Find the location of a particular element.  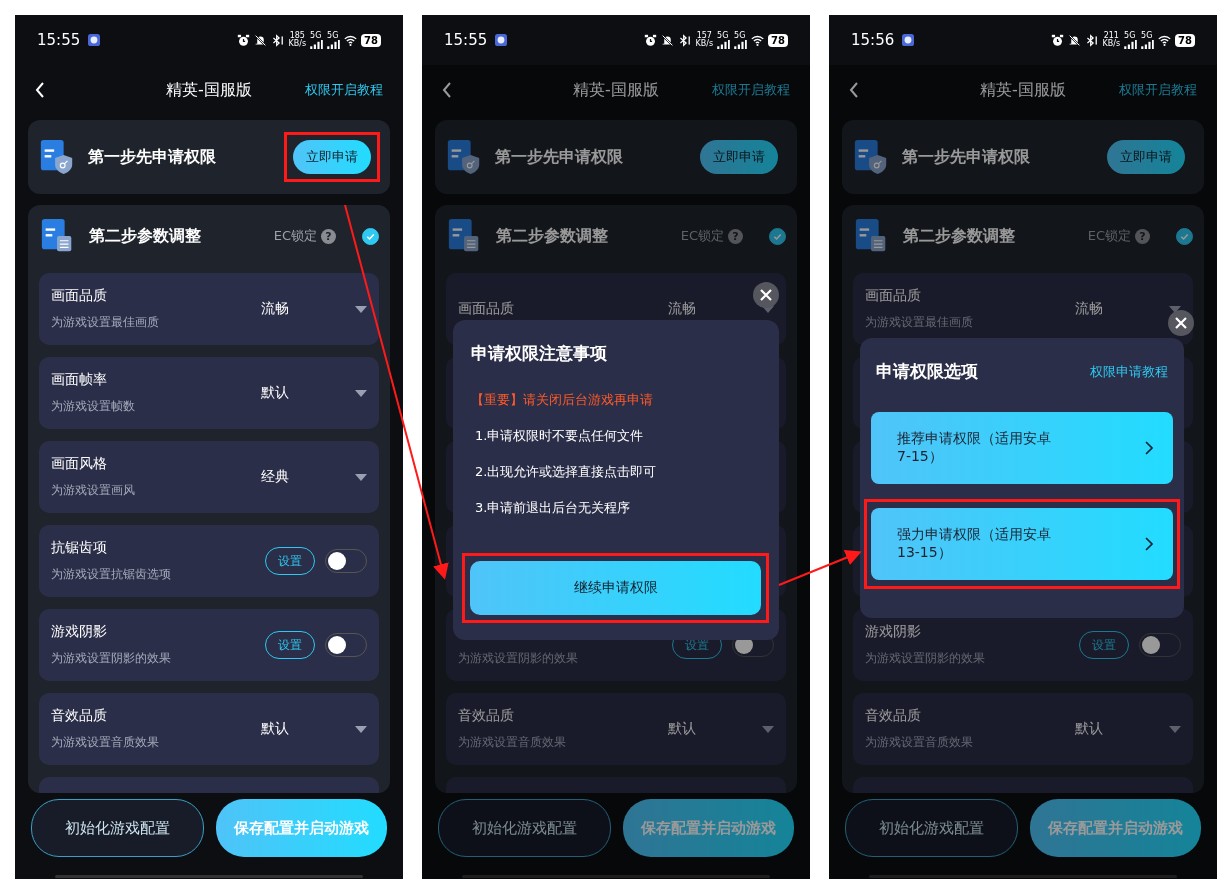

instruction-text: 3.申请前退出后台无关程序 is located at coordinates (553, 508).